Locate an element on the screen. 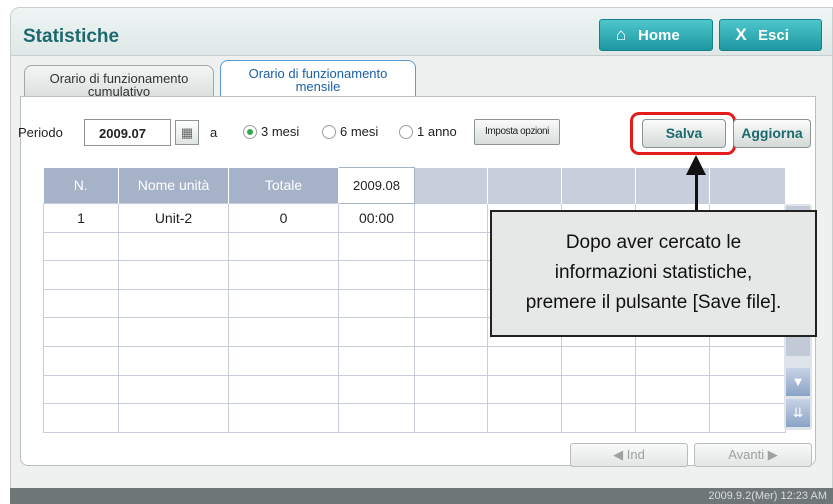 The width and height of the screenshot is (833, 504). next-page-button: Avanti ▶ is located at coordinates (753, 455).